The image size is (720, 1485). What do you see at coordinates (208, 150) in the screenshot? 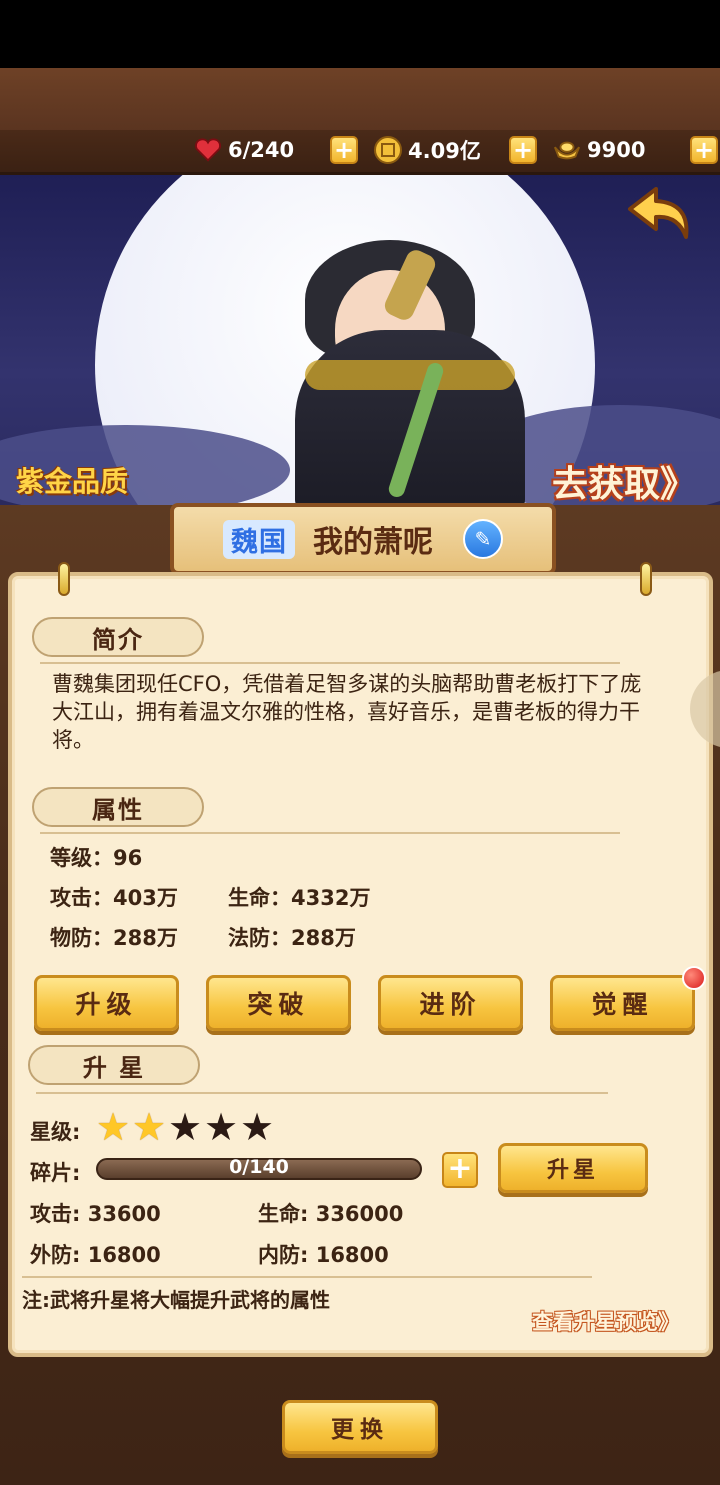
I see `heart-stamina-icon` at bounding box center [208, 150].